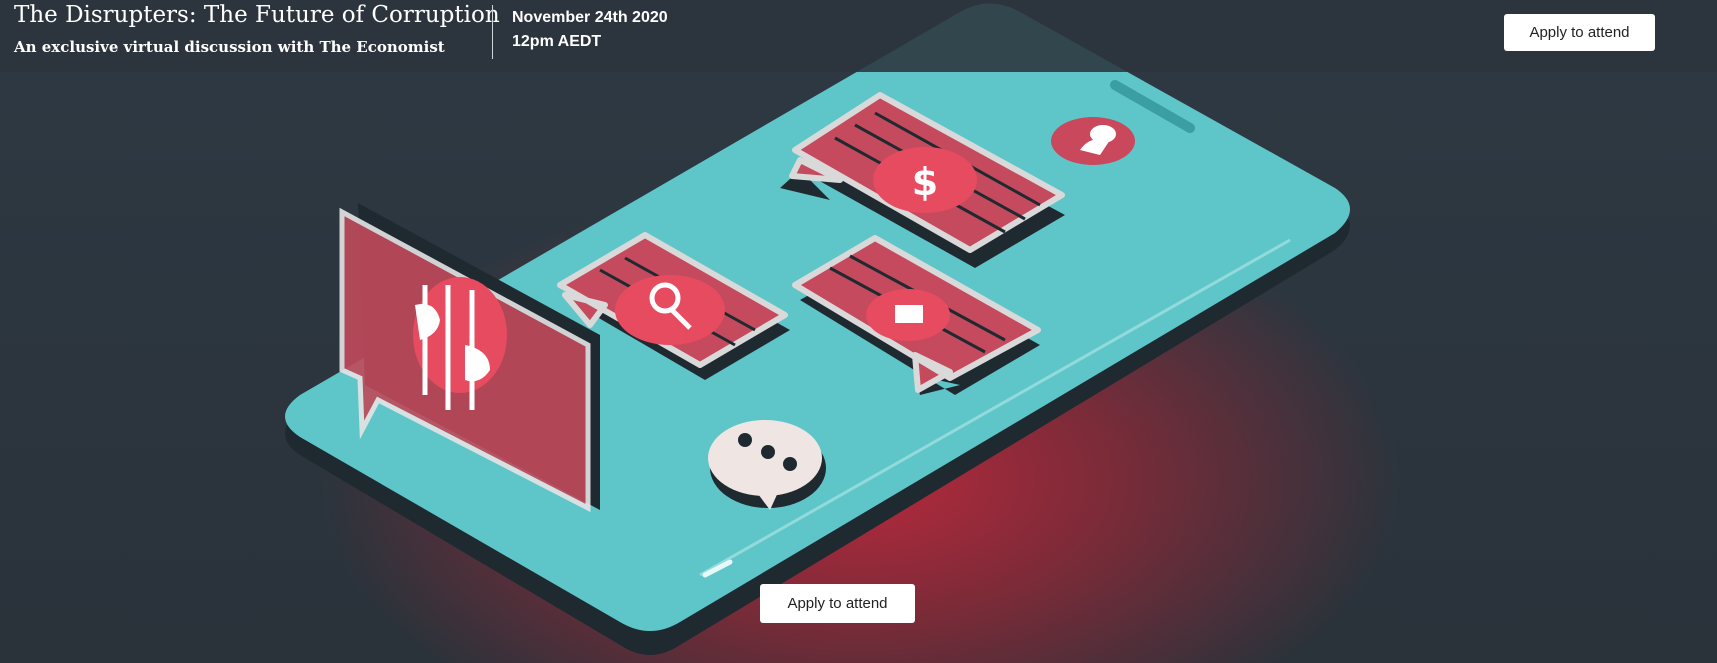  What do you see at coordinates (590, 17) in the screenshot?
I see `event-date: November 24th 2020` at bounding box center [590, 17].